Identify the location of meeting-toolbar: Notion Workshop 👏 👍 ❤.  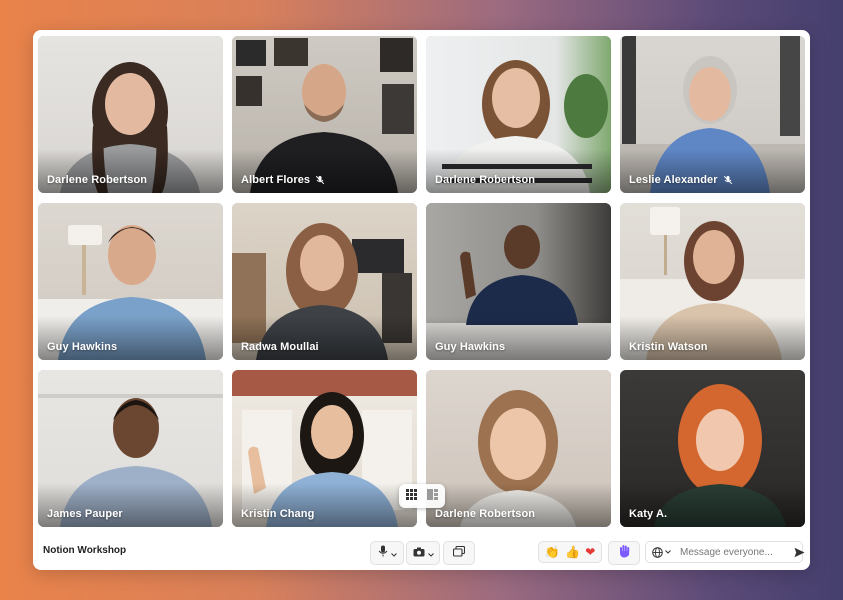
(421, 552).